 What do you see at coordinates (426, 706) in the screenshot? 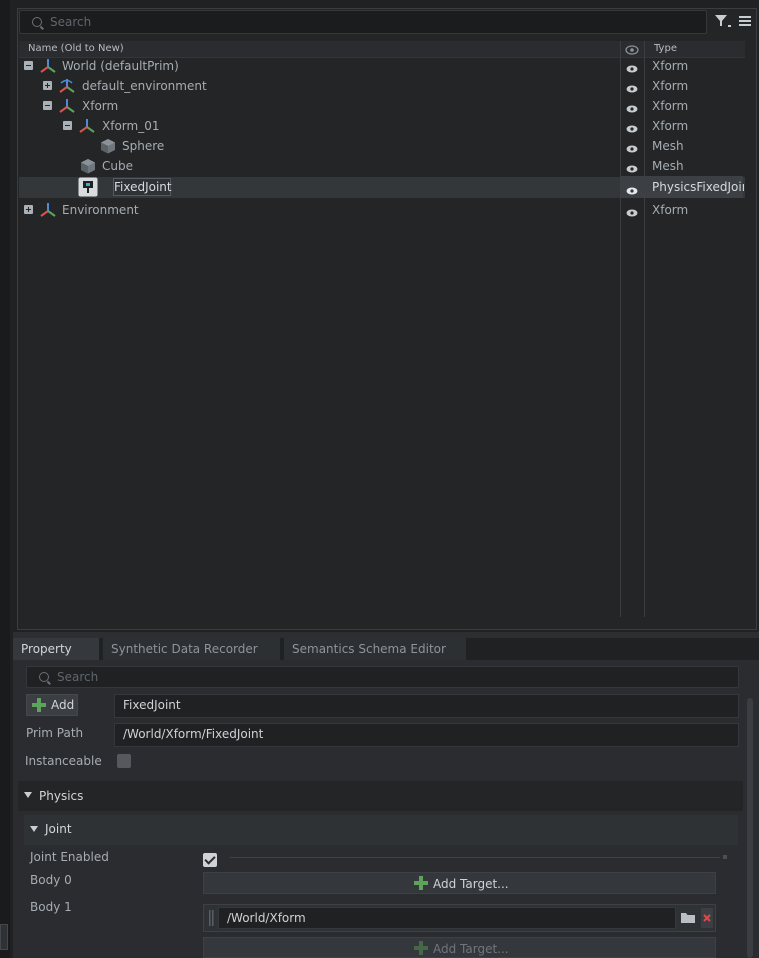
I see `prim-name-field: FixedJoint` at bounding box center [426, 706].